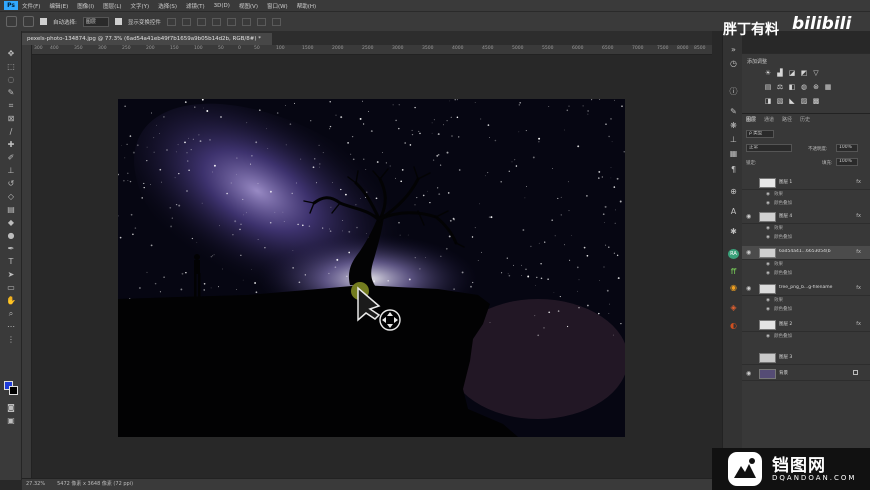  I want to click on menu-item-filter: 滤镜(T), so click(195, 6).